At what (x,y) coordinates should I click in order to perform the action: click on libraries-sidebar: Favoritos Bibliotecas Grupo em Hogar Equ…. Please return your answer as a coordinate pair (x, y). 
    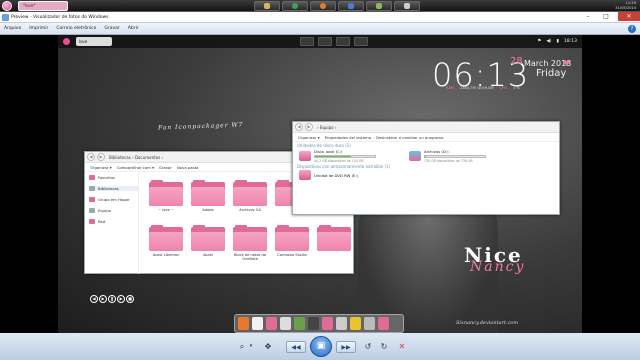
    Looking at the image, I should click on (112, 223).